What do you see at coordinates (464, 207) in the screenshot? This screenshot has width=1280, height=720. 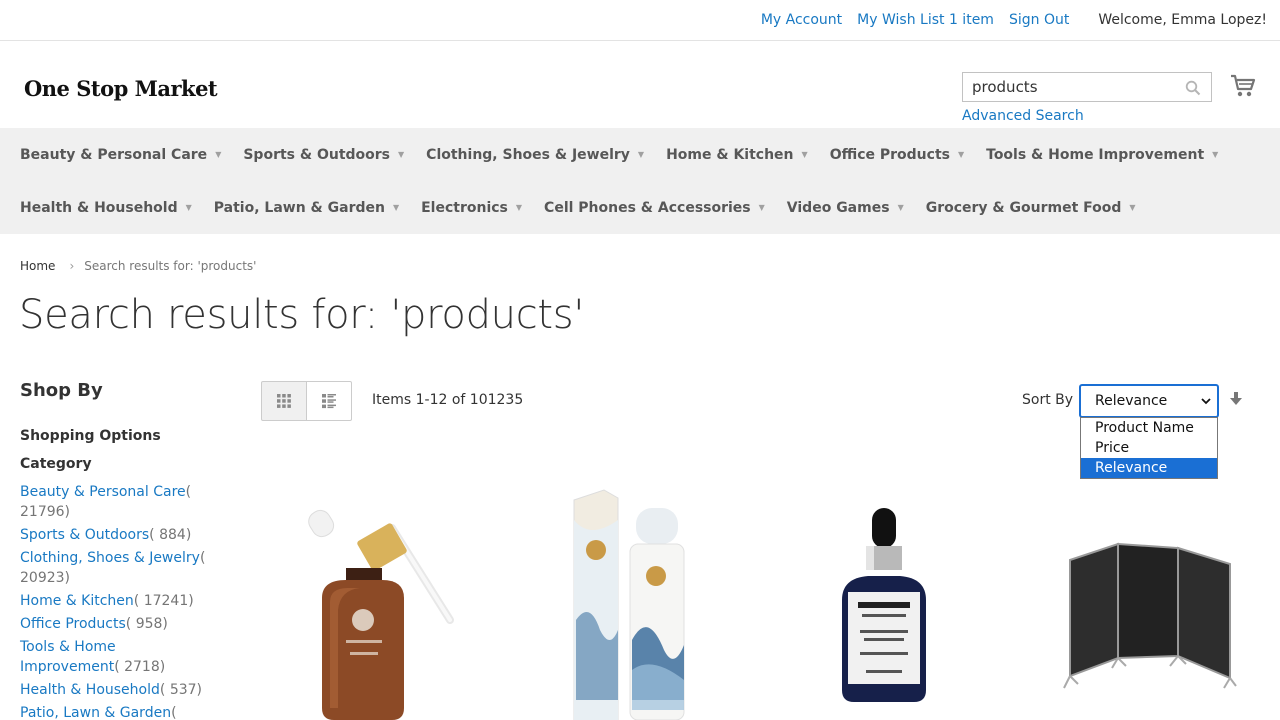 I see `nav-item-label: Electronics` at bounding box center [464, 207].